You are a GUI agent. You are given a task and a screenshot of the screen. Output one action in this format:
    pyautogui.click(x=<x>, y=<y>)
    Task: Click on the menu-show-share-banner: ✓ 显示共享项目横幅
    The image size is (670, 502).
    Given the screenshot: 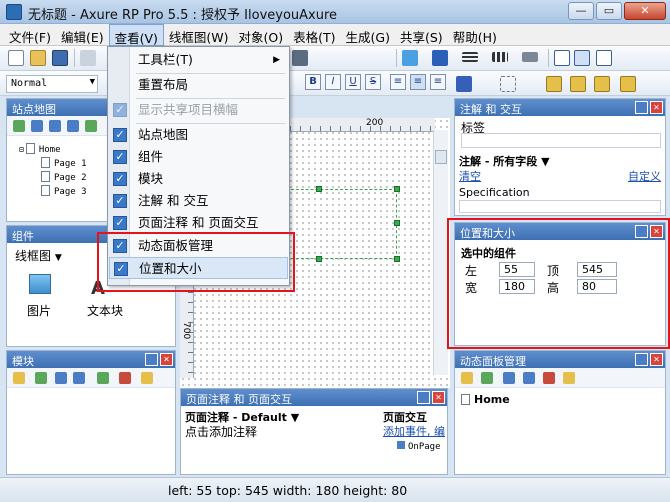 What is the action you would take?
    pyautogui.click(x=198, y=110)
    